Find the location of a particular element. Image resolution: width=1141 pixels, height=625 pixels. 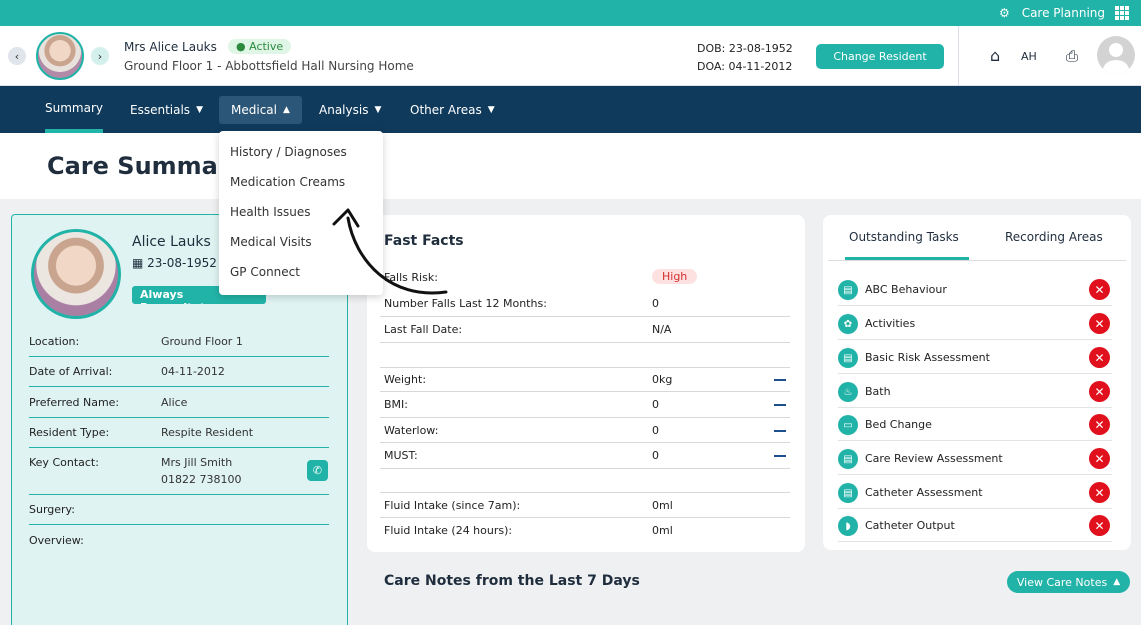

tab-essentials: Essentials ▼ is located at coordinates (166, 109).